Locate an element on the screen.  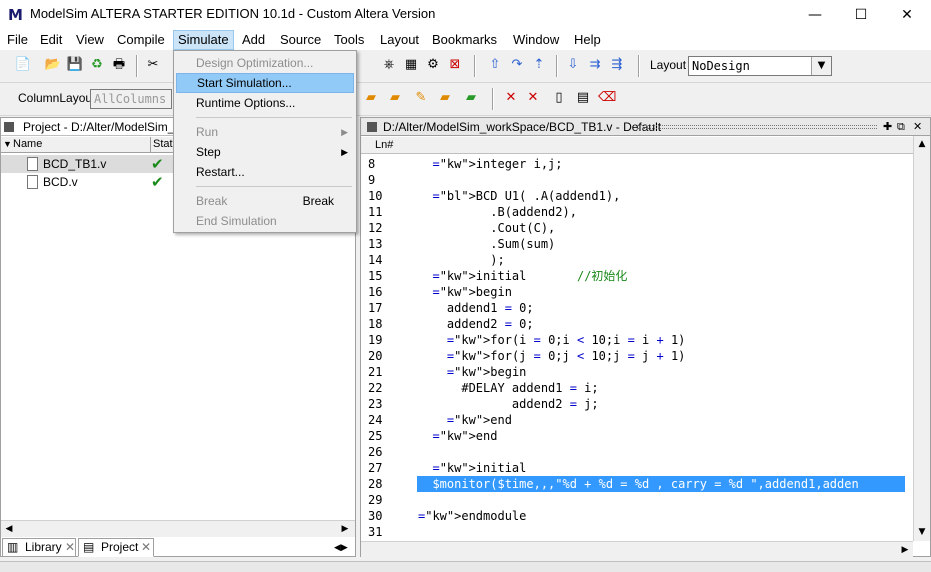
menu-layout: Layout is located at coordinates (399, 40).